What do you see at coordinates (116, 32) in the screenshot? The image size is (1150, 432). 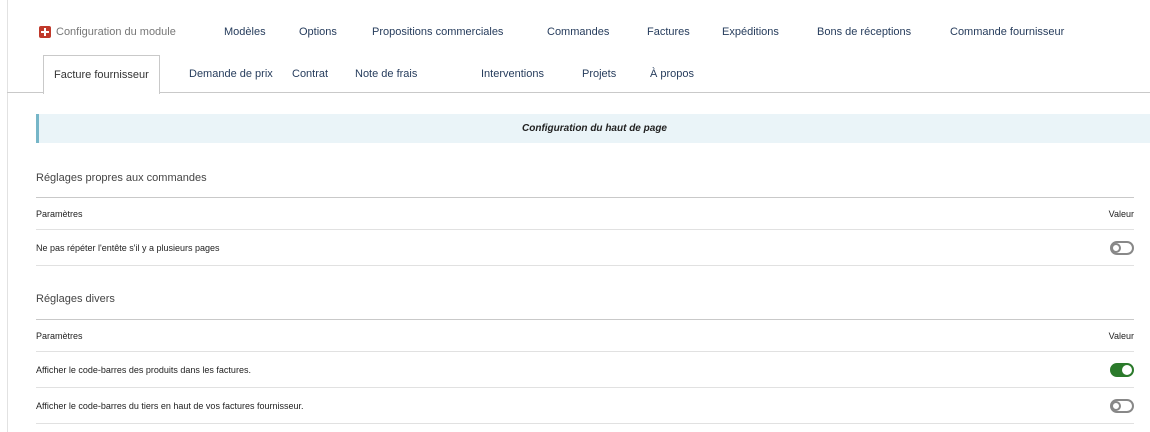 I see `tab-module-config-label: Configuration du module` at bounding box center [116, 32].